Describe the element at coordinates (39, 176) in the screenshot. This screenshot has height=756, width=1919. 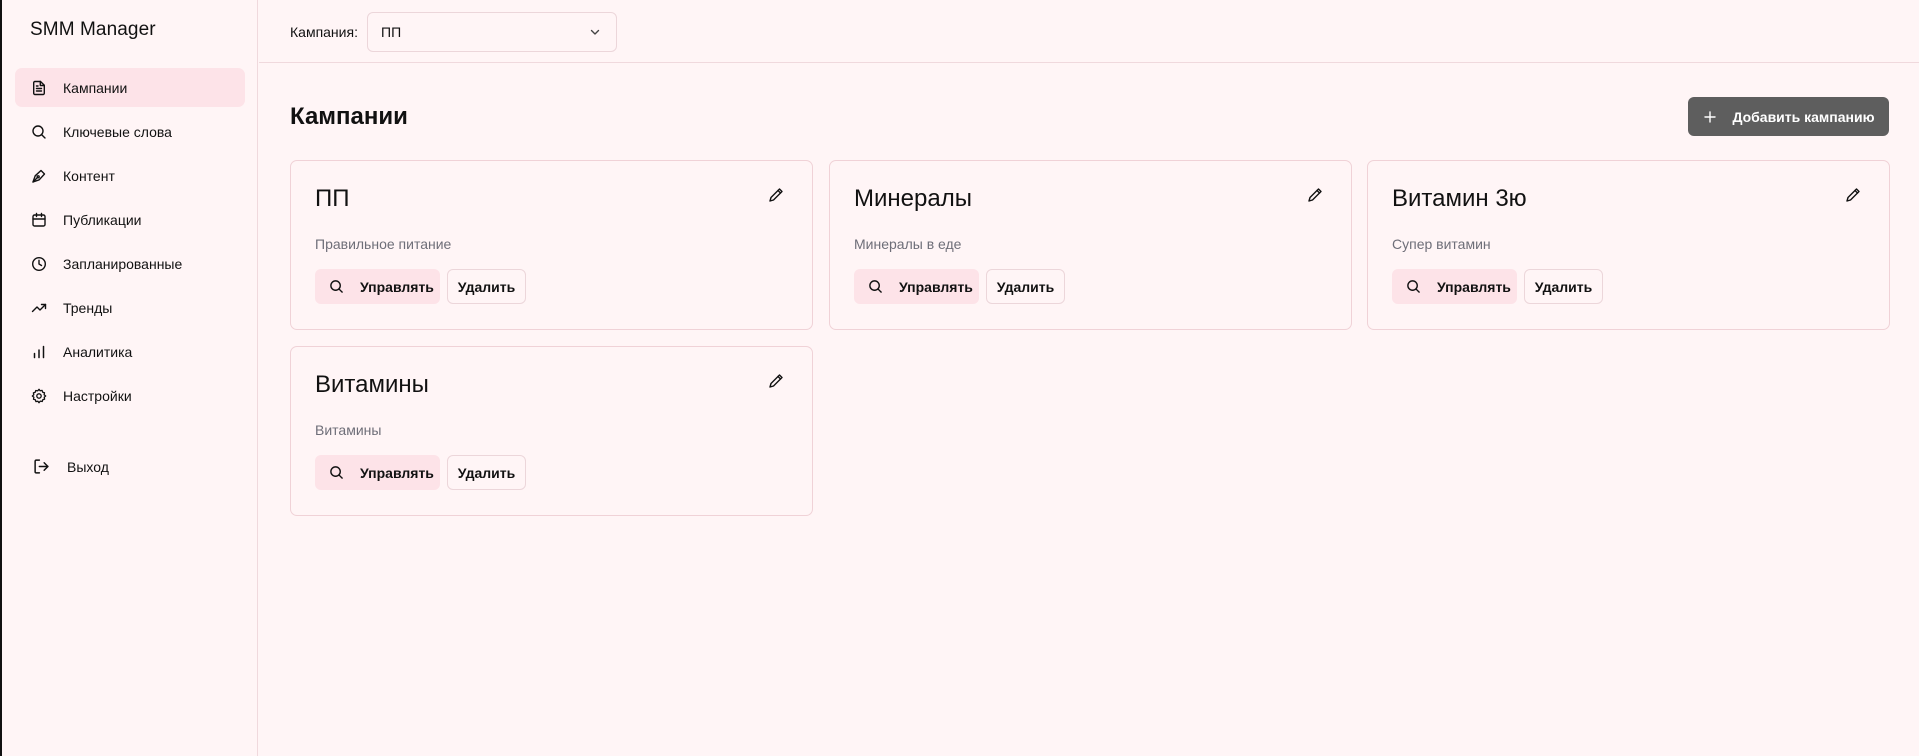
I see `pen-nib-icon` at that location.